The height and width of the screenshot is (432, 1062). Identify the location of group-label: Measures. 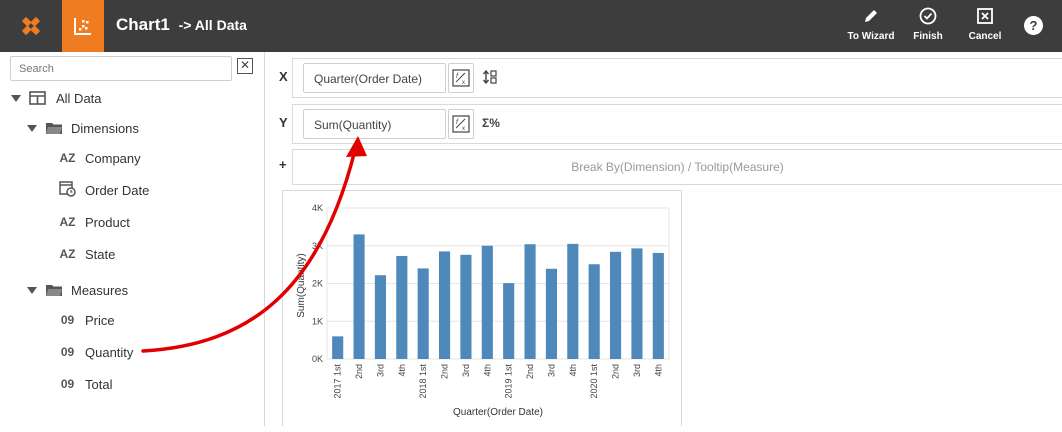
(100, 290).